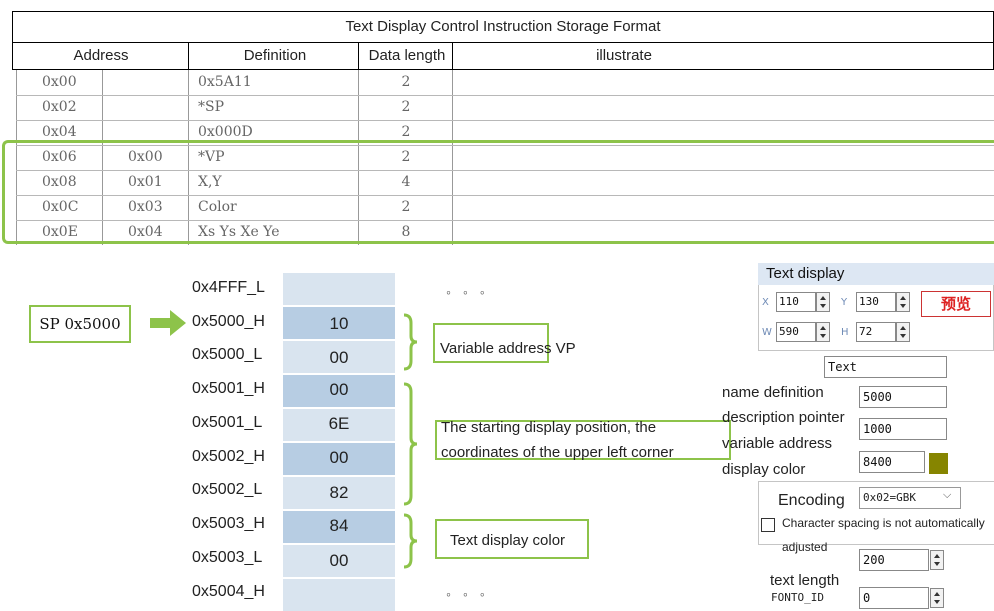  Describe the element at coordinates (938, 463) in the screenshot. I see `color-swatch` at that location.